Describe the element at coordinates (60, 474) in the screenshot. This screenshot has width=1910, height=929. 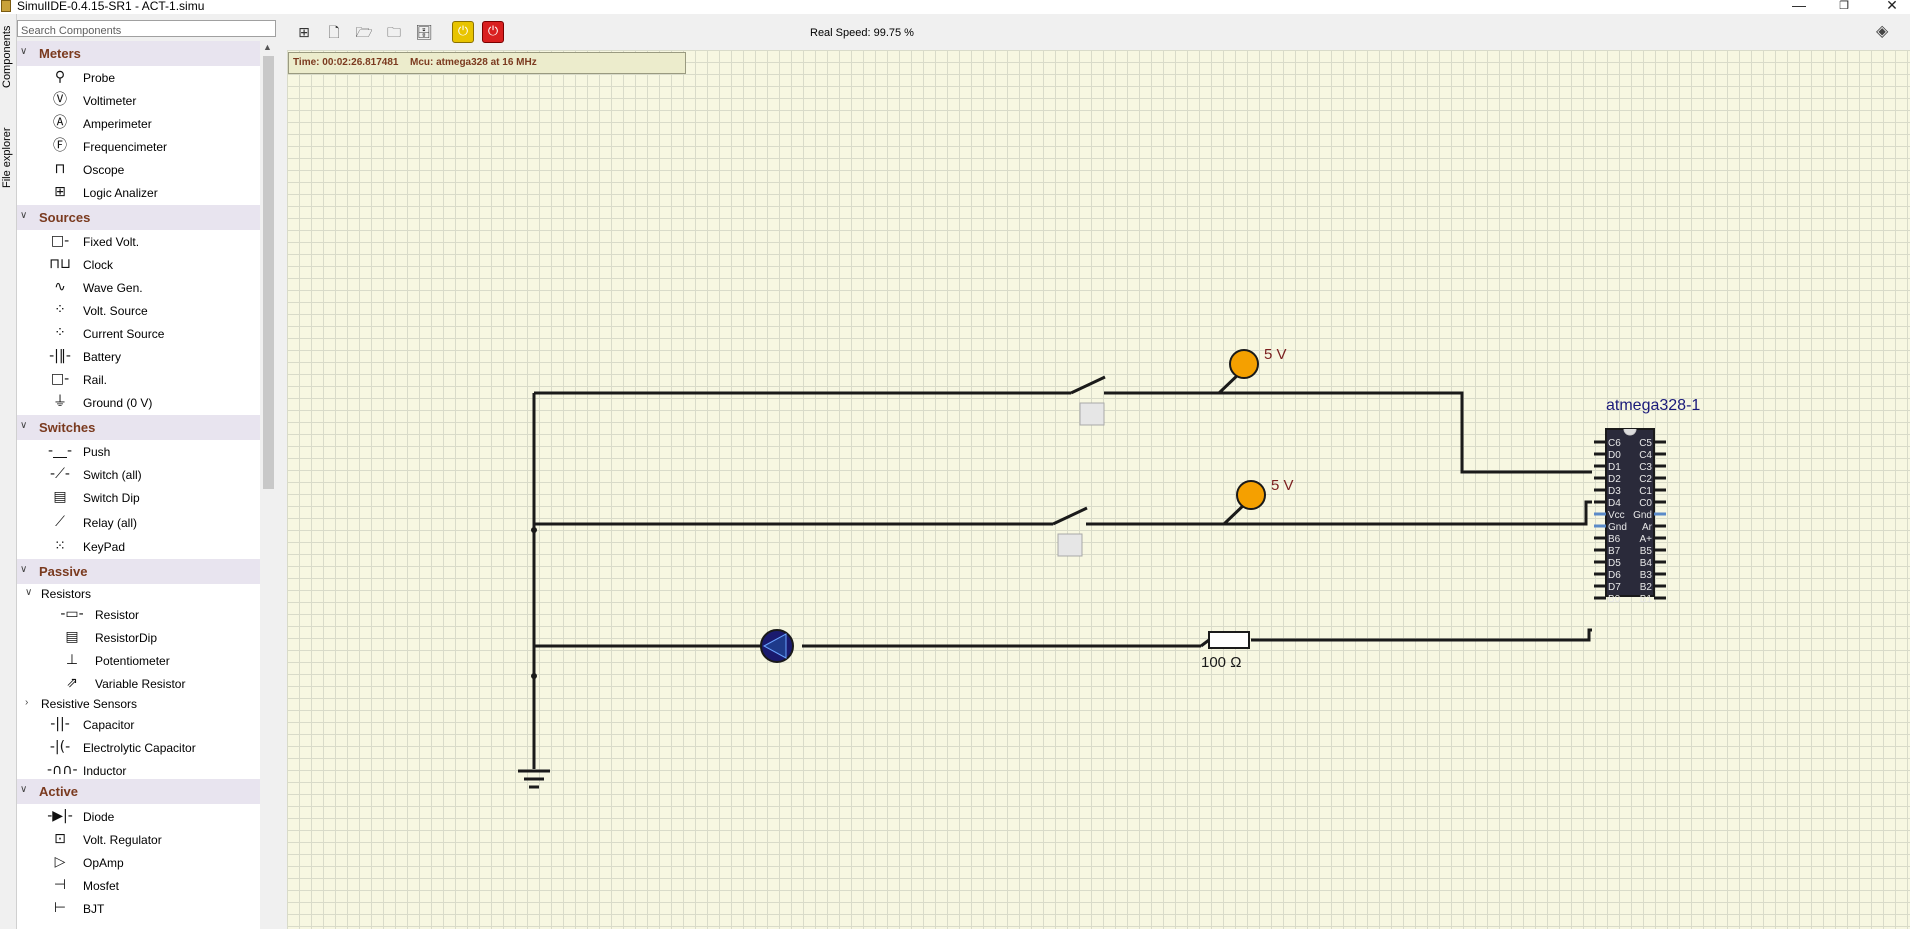
I see `switch-icon: -⟋-` at that location.